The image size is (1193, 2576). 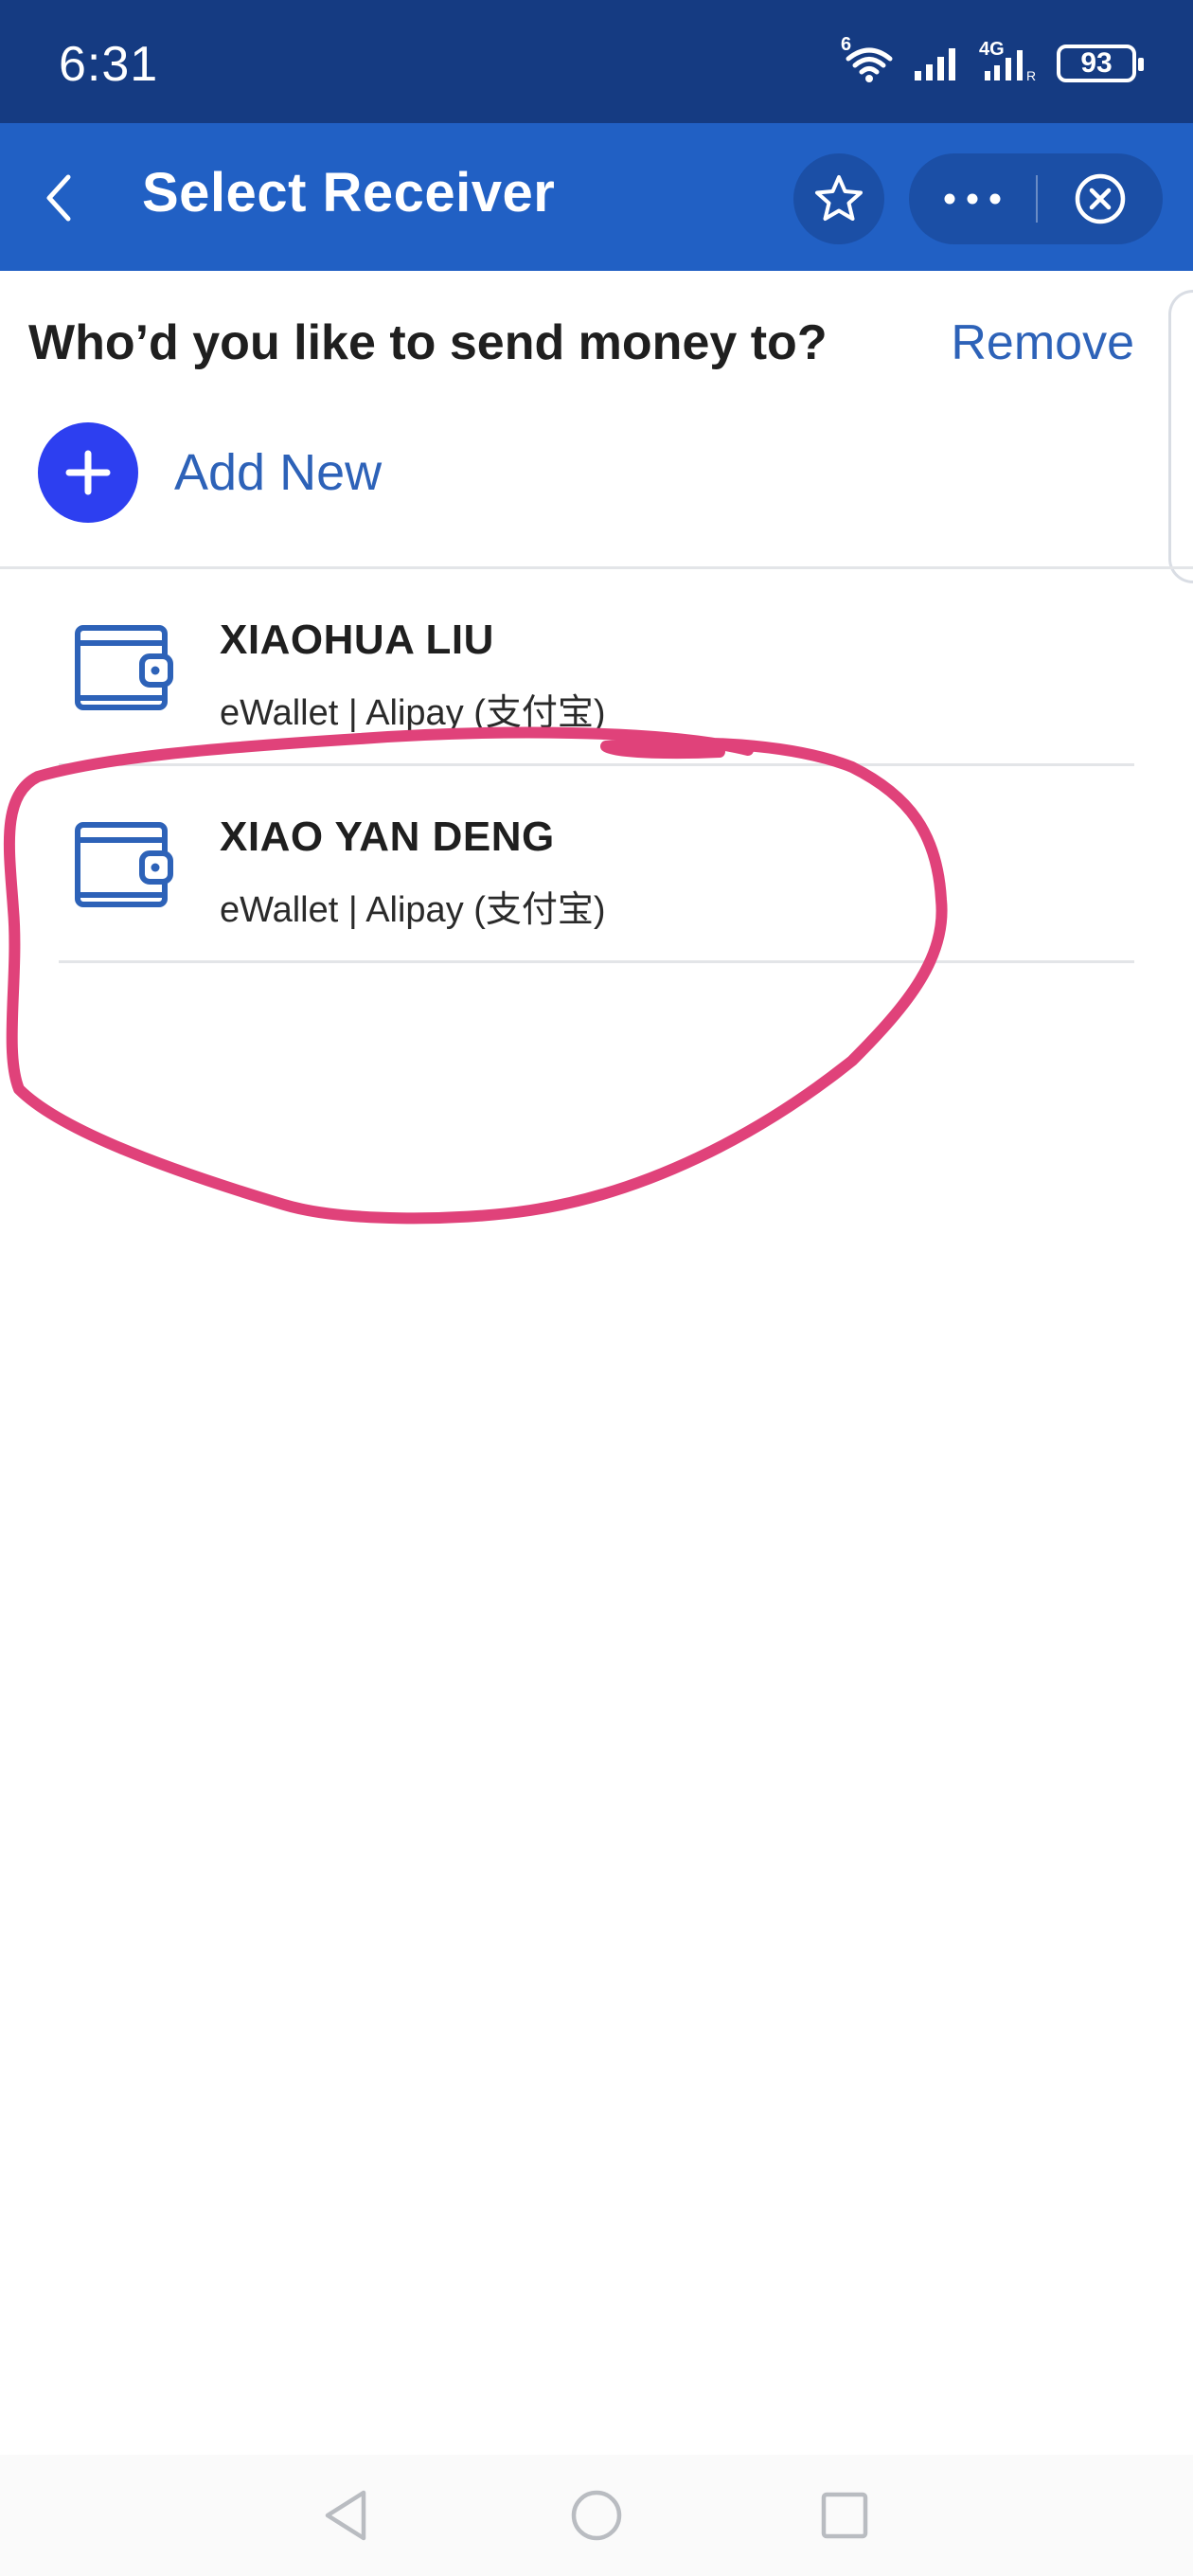 I want to click on signal-icon, so click(x=937, y=63).